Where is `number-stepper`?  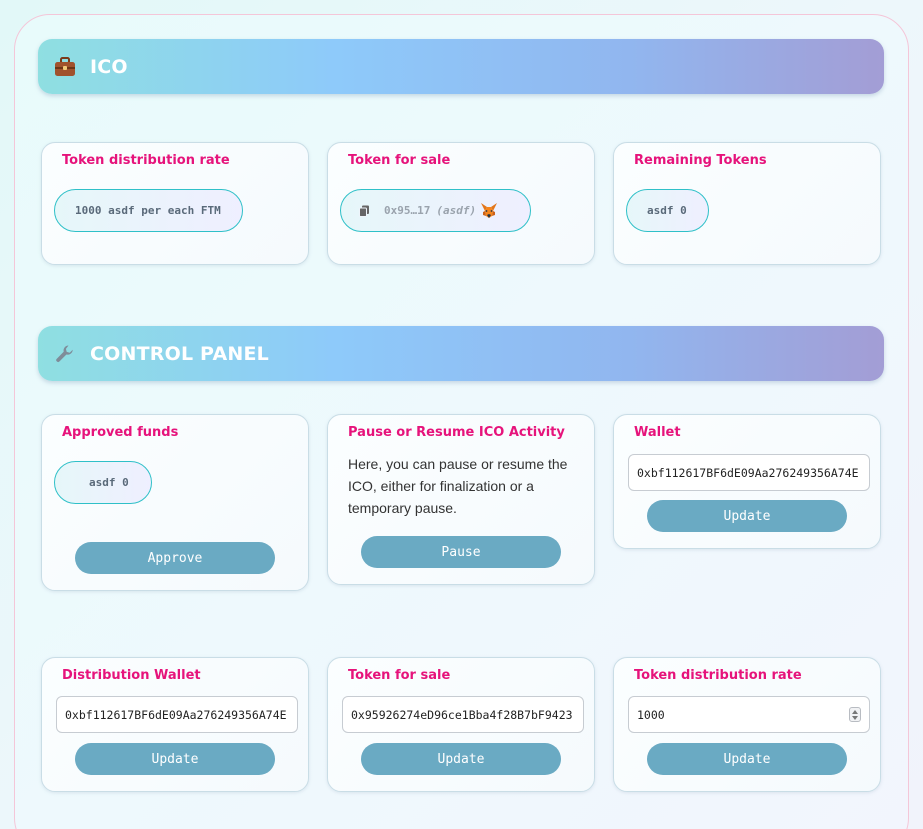
number-stepper is located at coordinates (855, 714).